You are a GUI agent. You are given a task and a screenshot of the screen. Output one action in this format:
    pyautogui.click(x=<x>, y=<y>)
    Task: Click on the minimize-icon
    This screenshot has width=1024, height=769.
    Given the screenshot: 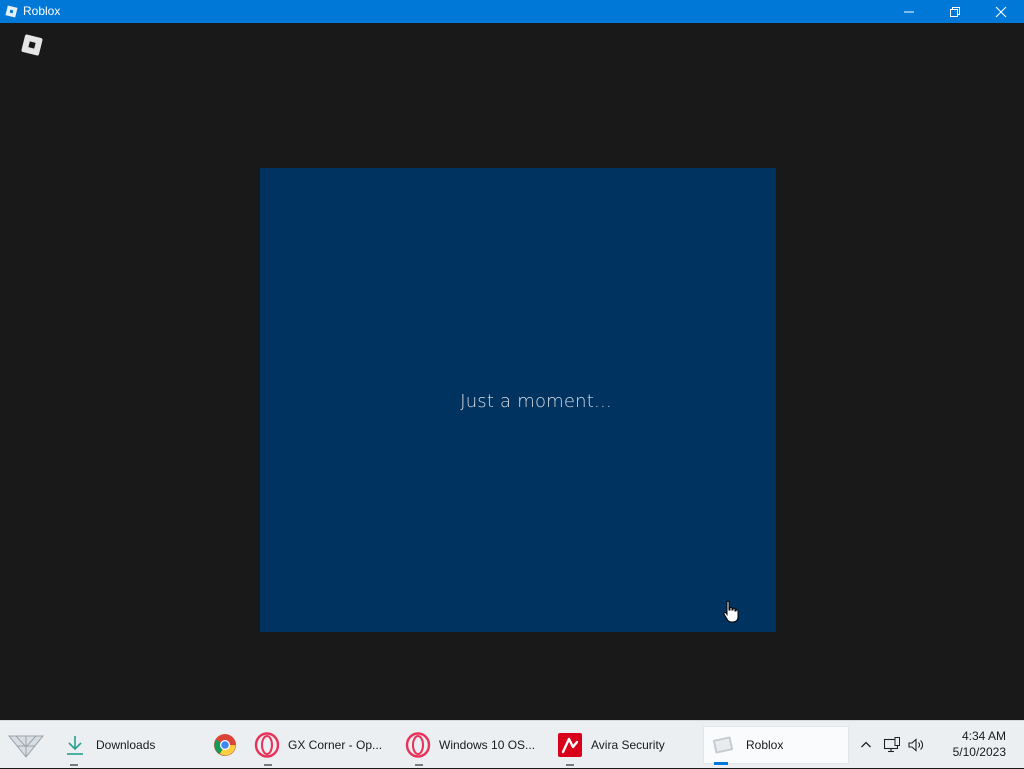 What is the action you would take?
    pyautogui.click(x=909, y=11)
    